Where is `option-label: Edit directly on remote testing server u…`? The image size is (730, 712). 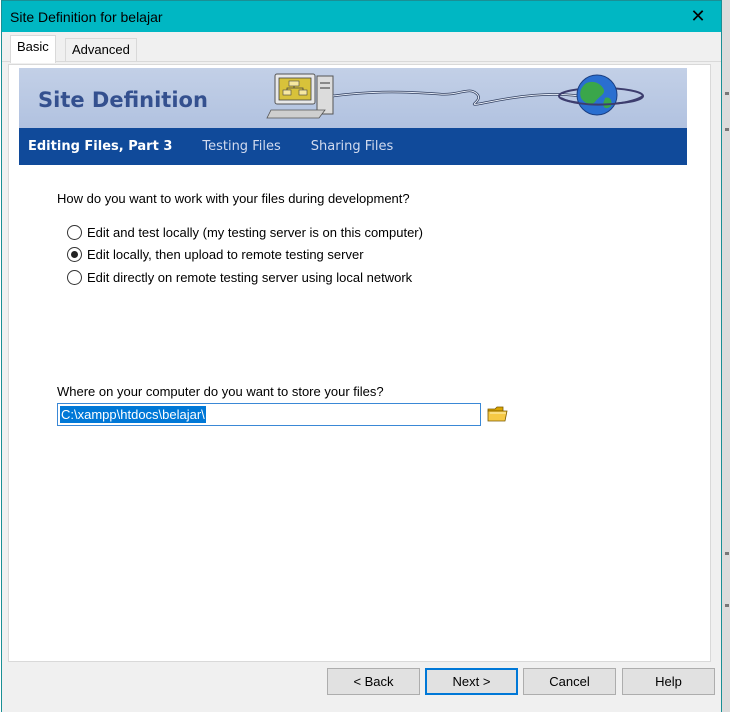
option-label: Edit directly on remote testing server u… is located at coordinates (250, 277).